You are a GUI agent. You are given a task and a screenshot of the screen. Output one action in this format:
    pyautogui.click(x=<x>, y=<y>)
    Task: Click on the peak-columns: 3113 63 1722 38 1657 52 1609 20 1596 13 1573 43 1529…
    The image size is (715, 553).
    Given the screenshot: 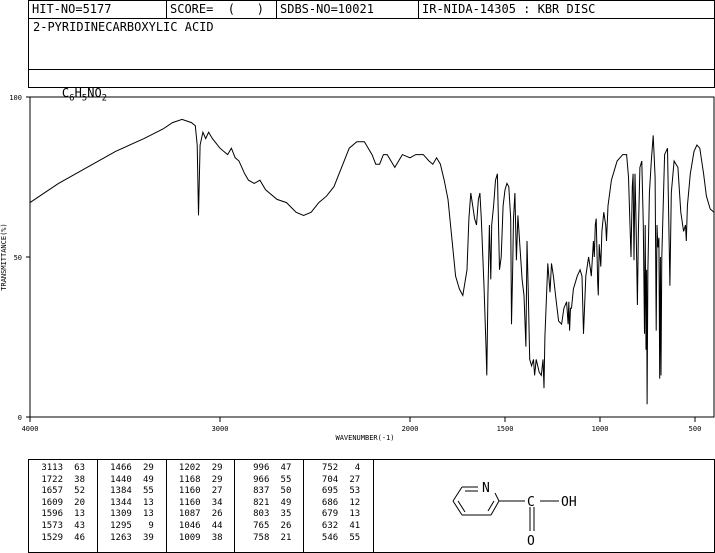 What is the action you would take?
    pyautogui.click(x=201, y=506)
    